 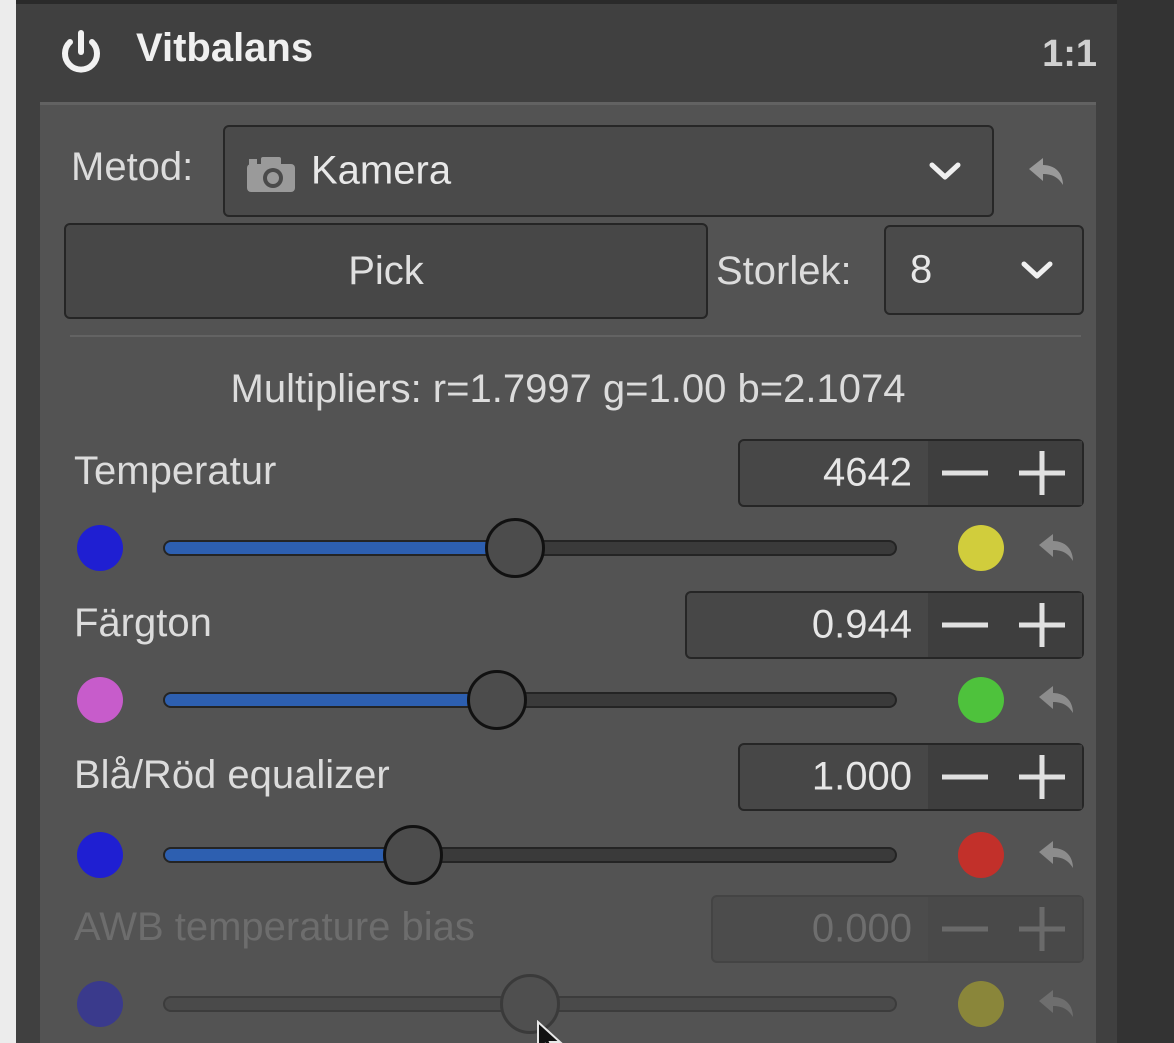 I want to click on awb-bias-spinbox: 0.000, so click(x=897, y=929).